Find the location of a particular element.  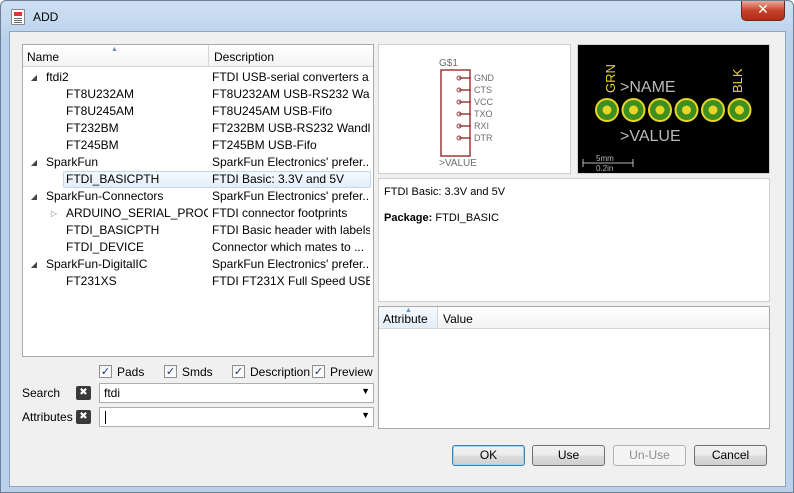

column-header-name: ▲ Name is located at coordinates (116, 56).